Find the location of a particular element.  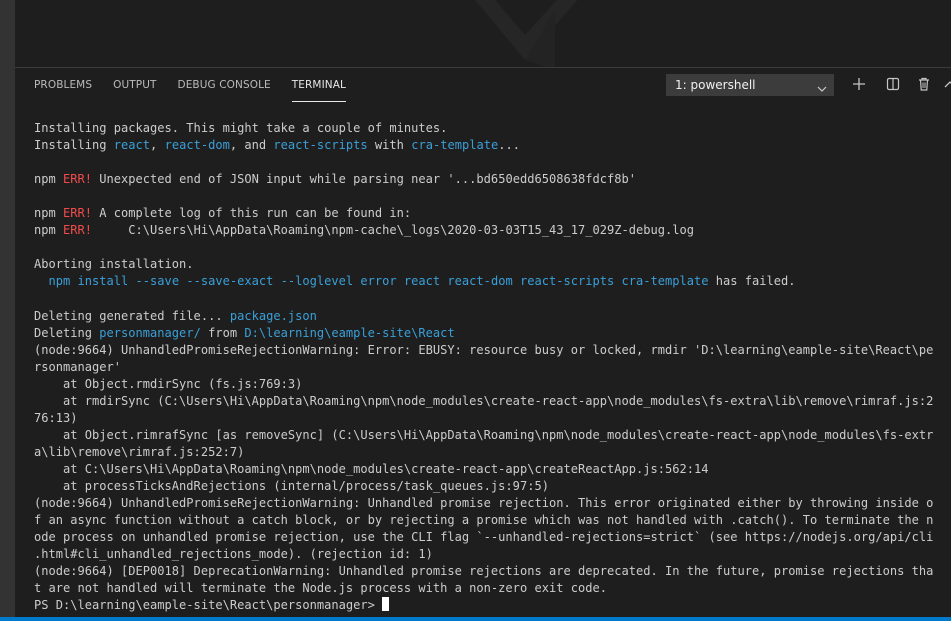

chevron-up-icon is located at coordinates (946, 84).